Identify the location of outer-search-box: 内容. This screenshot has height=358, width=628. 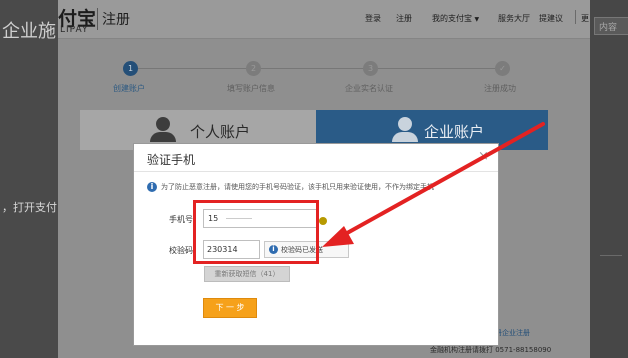
(611, 26).